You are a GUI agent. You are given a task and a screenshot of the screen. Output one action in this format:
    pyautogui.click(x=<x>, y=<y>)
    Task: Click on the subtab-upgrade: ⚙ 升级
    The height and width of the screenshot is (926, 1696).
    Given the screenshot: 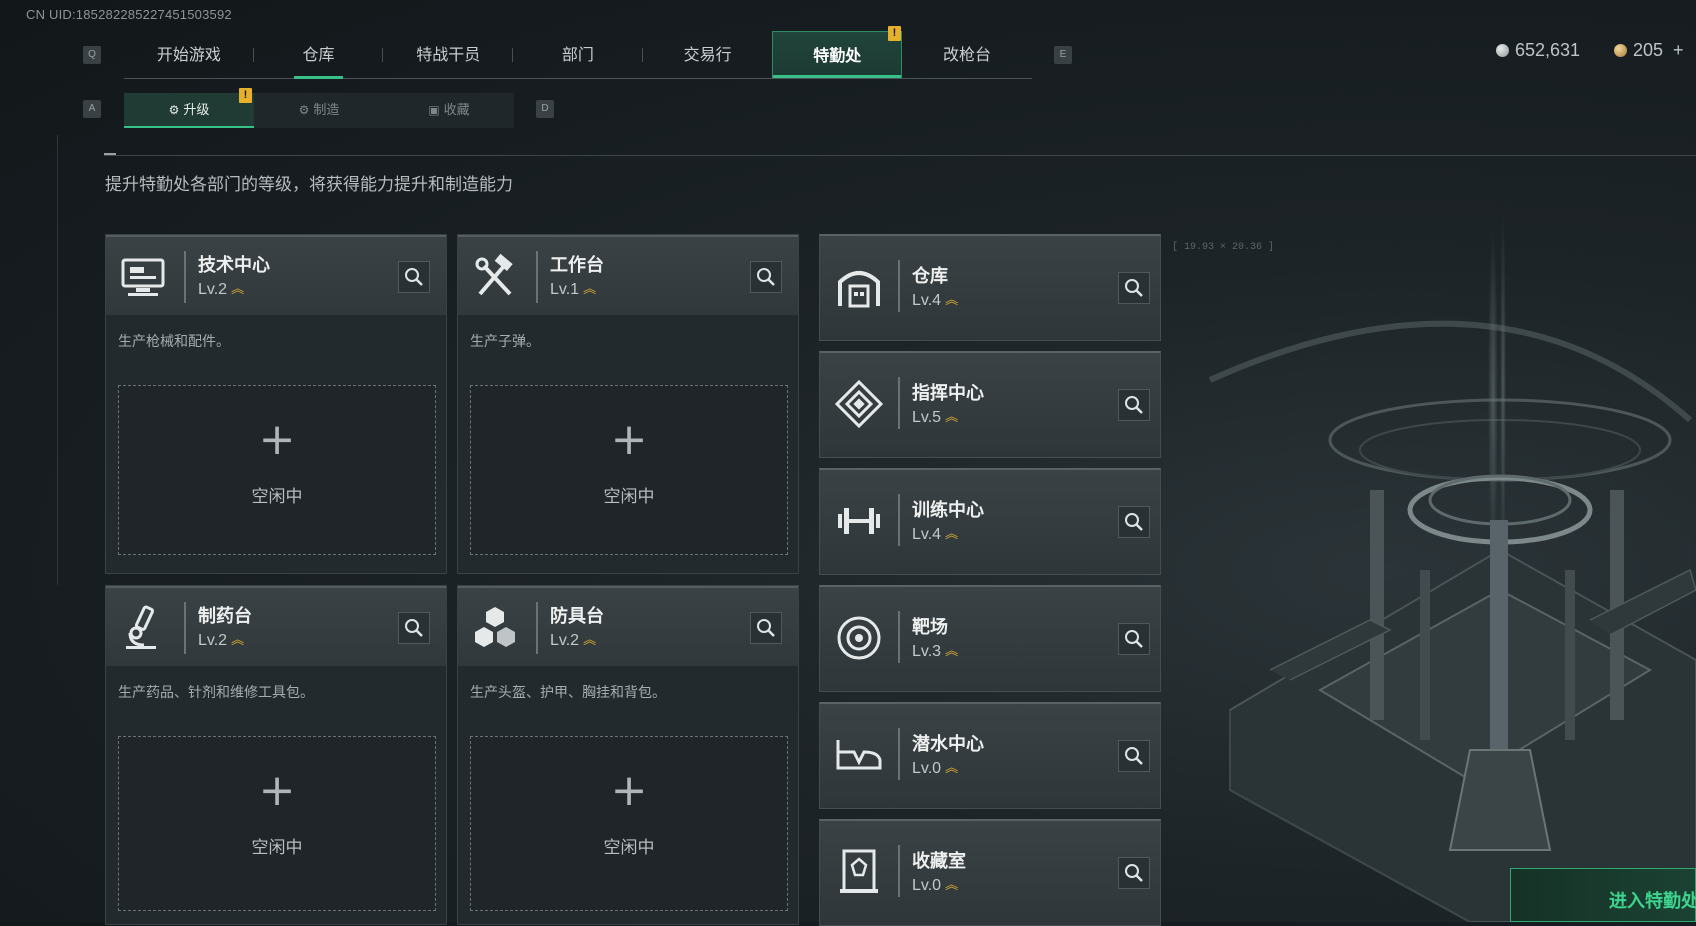 What is the action you would take?
    pyautogui.click(x=189, y=110)
    